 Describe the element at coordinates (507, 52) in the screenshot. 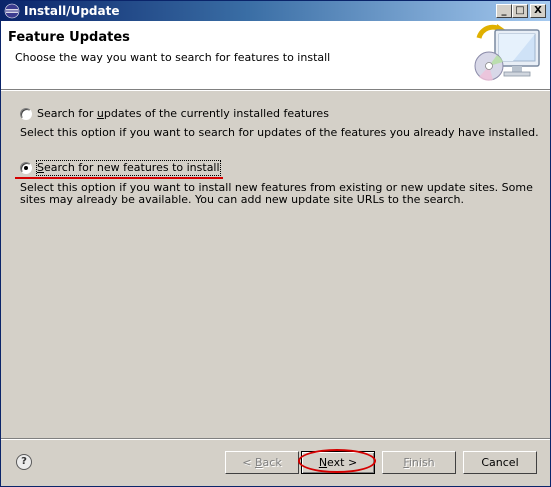

I see `monitor-cd-update-icon` at that location.